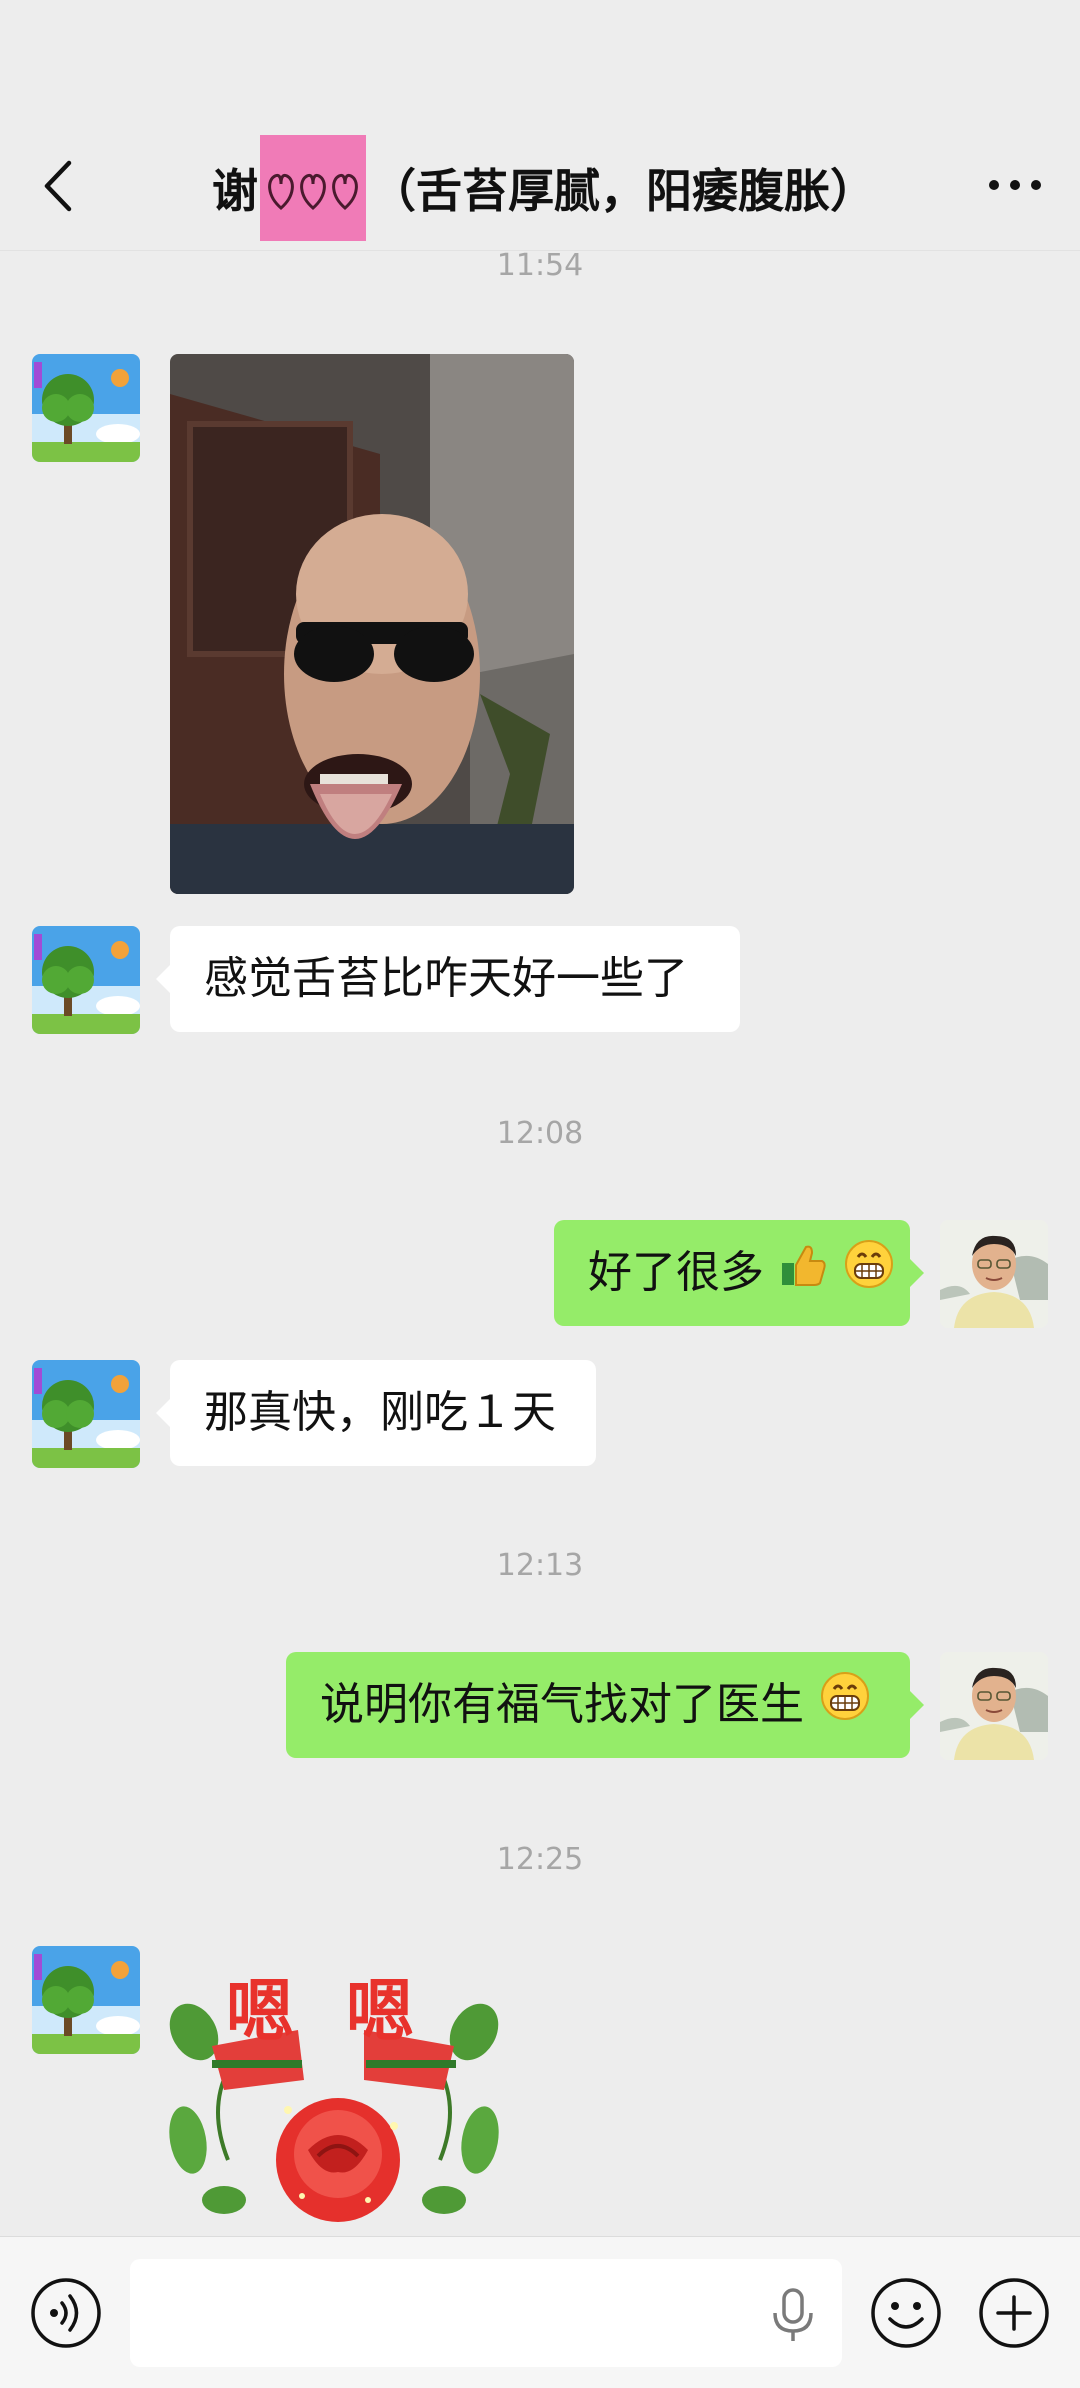 The width and height of the screenshot is (1080, 2388). Describe the element at coordinates (334, 2112) in the screenshot. I see `rose-sticker-icon` at that location.